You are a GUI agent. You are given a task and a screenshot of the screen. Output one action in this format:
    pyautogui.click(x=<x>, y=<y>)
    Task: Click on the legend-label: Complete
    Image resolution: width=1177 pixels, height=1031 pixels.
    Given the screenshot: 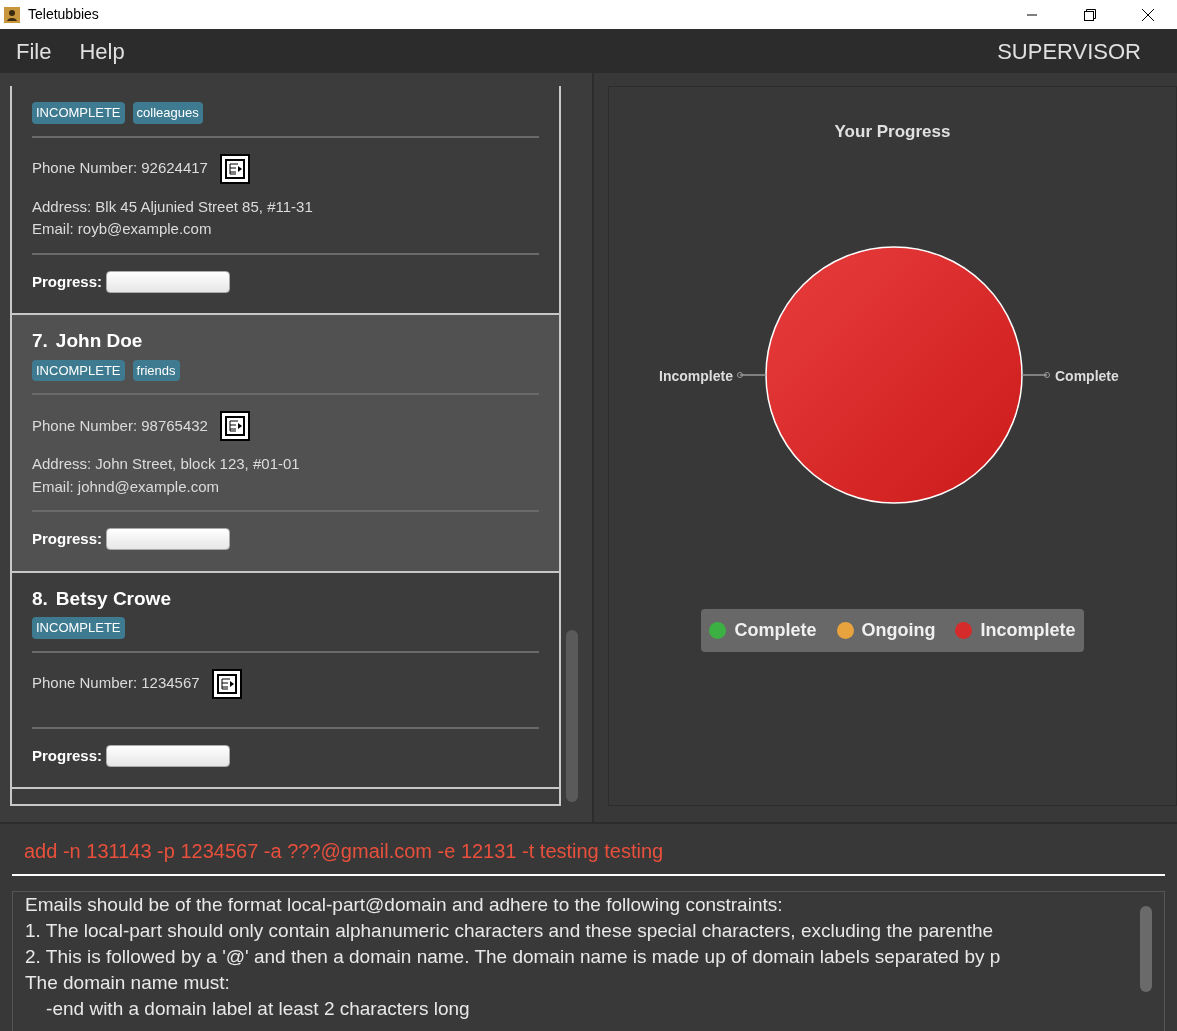 What is the action you would take?
    pyautogui.click(x=775, y=630)
    